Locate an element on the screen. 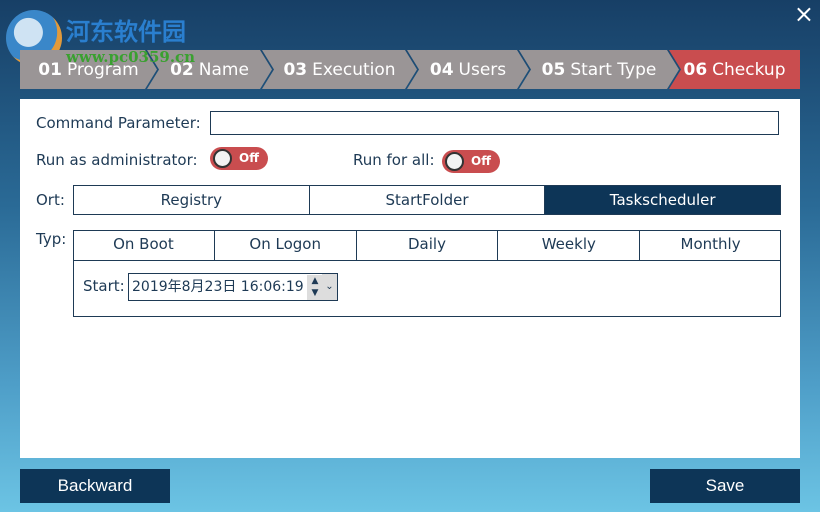  run-for-all-label: Run for all: is located at coordinates (394, 160).